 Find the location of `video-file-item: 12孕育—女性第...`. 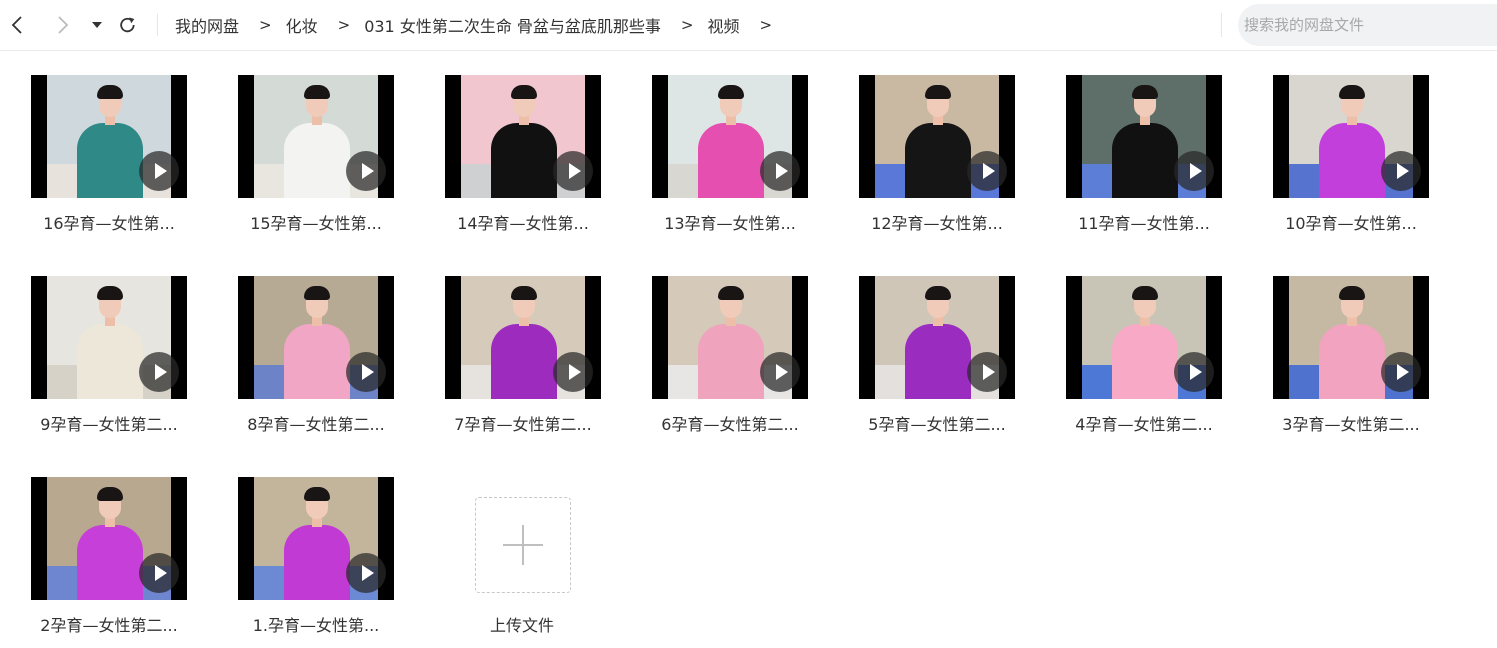

video-file-item: 12孕育—女性第... is located at coordinates (937, 154).